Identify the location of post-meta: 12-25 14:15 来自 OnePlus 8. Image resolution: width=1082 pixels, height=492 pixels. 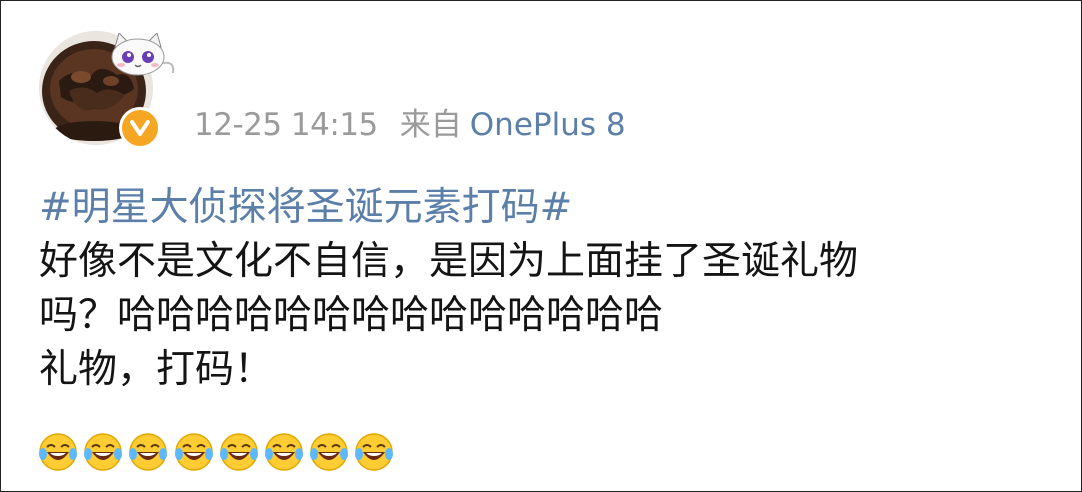
(410, 125).